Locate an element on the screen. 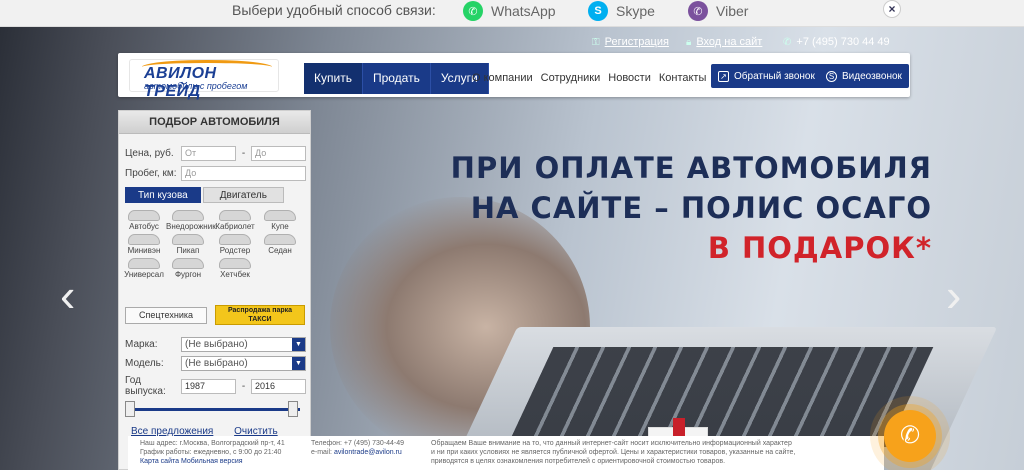 This screenshot has width=1024, height=470. taxi-sale-button: Распродажа парка ТАКСИ is located at coordinates (260, 315).